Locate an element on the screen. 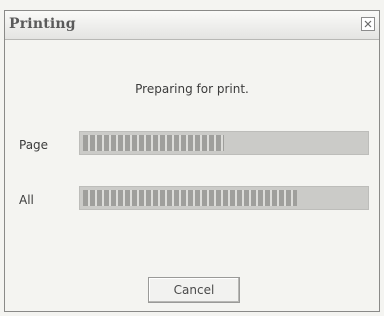 The height and width of the screenshot is (316, 384). all-progress-bar is located at coordinates (224, 198).